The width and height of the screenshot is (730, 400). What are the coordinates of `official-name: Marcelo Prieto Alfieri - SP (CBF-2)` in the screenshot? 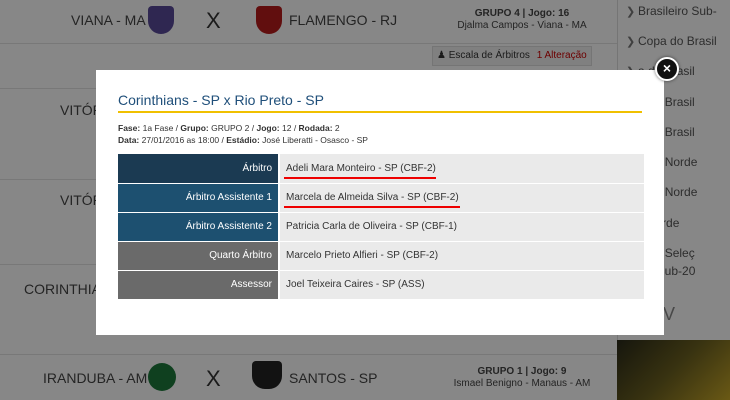 It's located at (461, 256).